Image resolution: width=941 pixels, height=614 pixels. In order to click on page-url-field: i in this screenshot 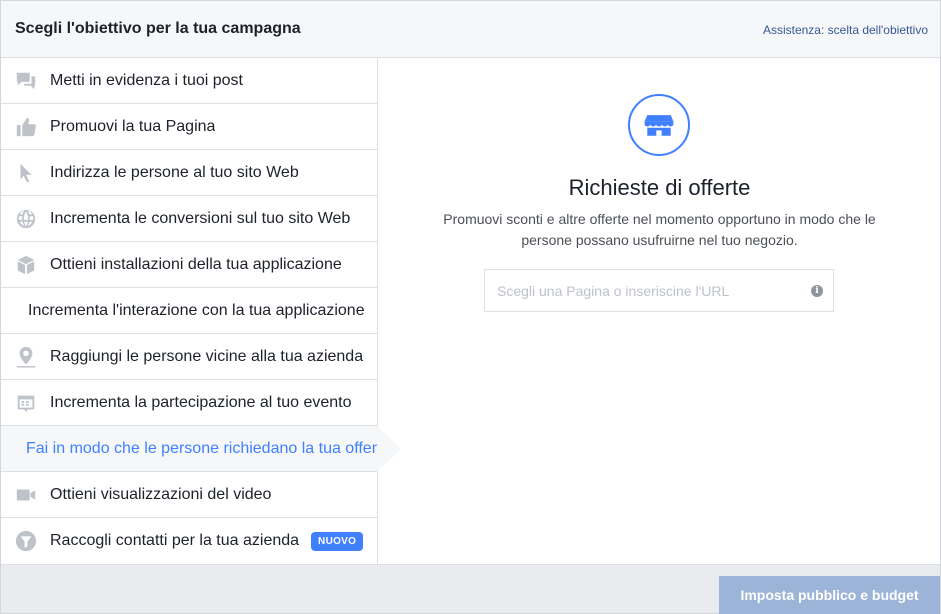, I will do `click(659, 290)`.